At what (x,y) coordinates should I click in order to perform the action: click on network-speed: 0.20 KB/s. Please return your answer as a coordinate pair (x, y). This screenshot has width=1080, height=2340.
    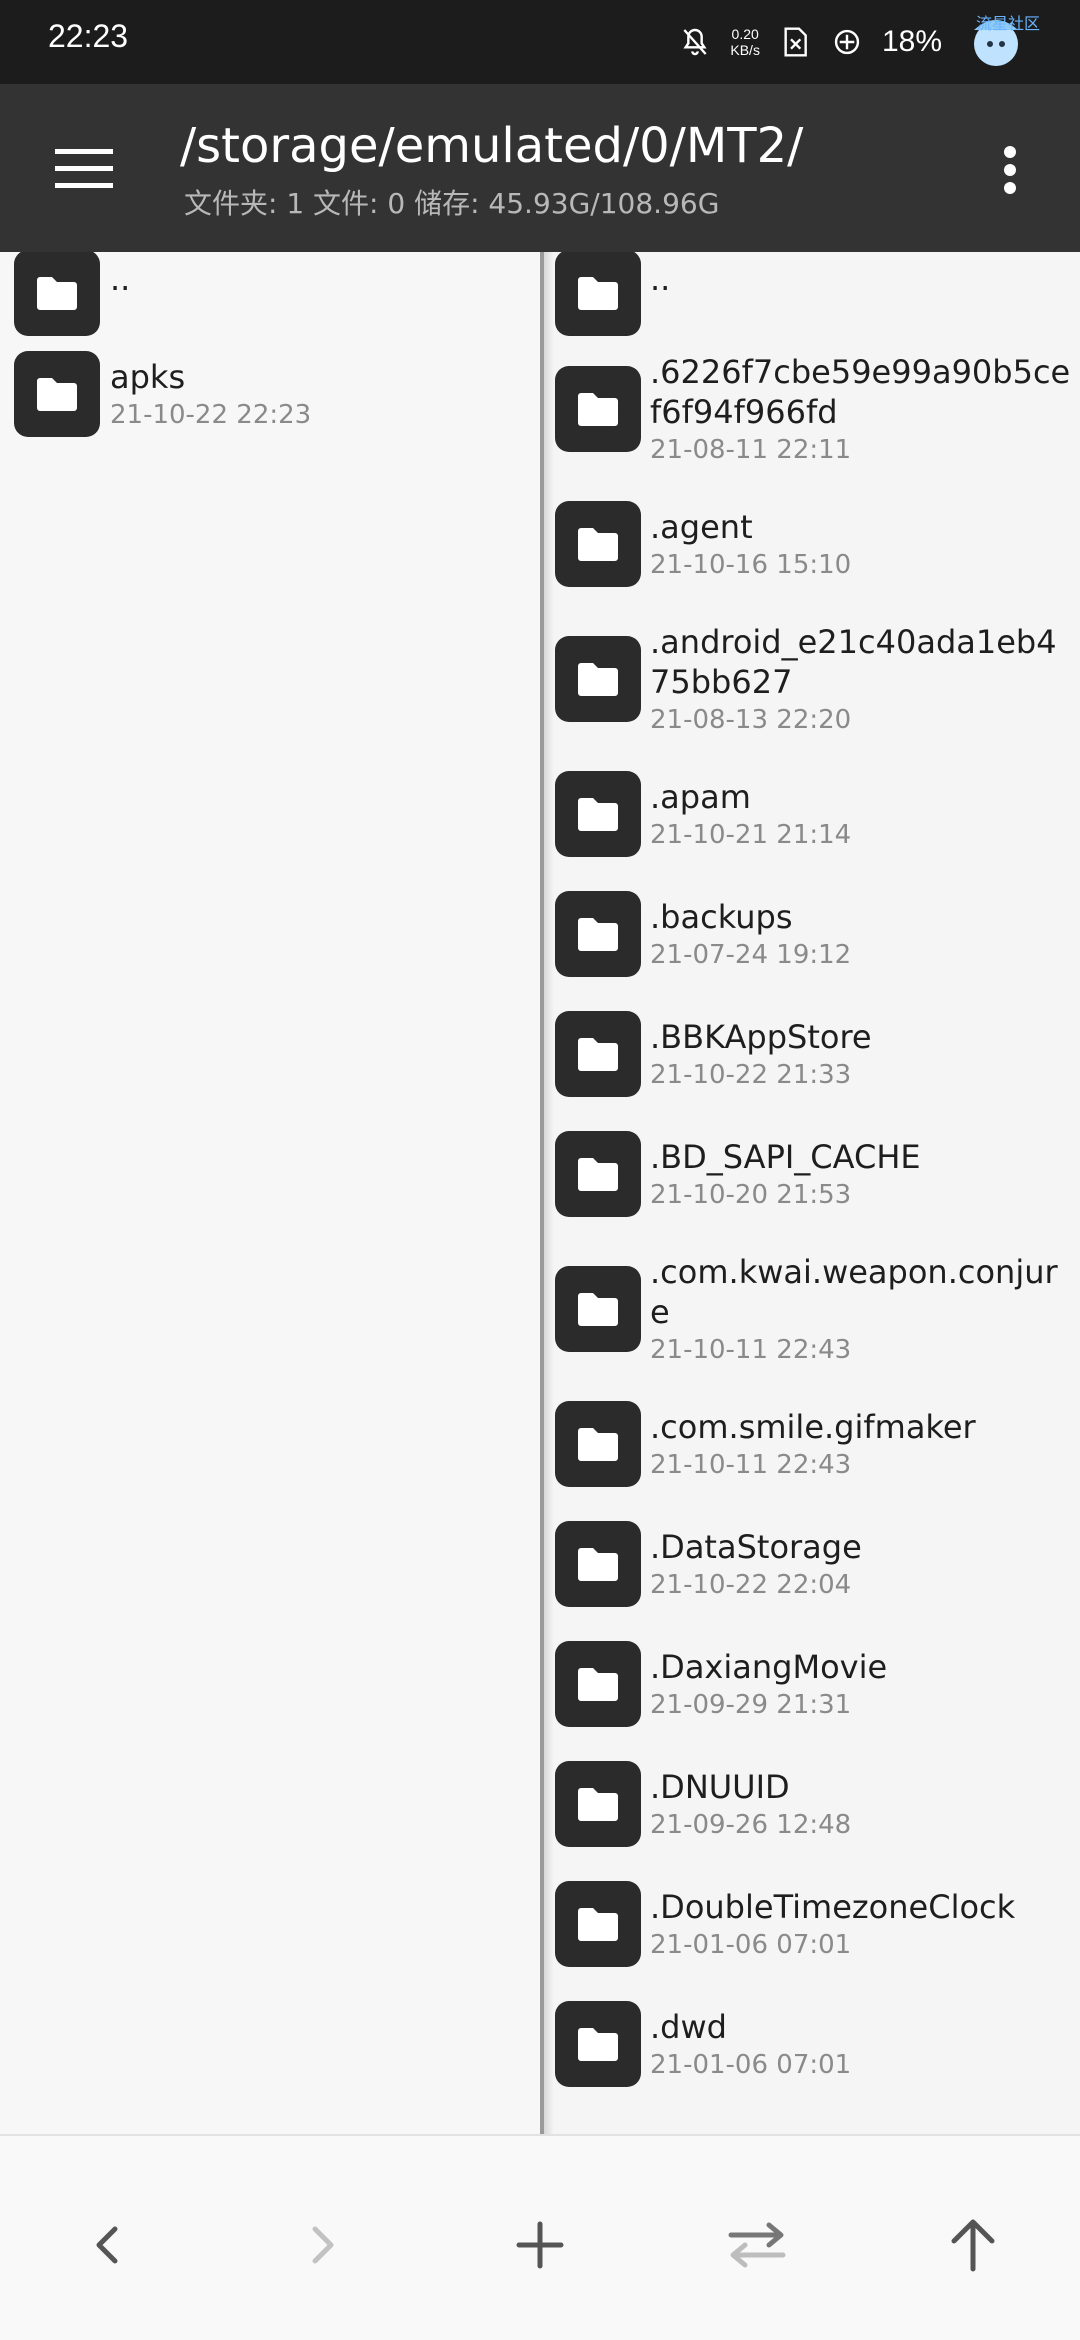
    Looking at the image, I should click on (745, 42).